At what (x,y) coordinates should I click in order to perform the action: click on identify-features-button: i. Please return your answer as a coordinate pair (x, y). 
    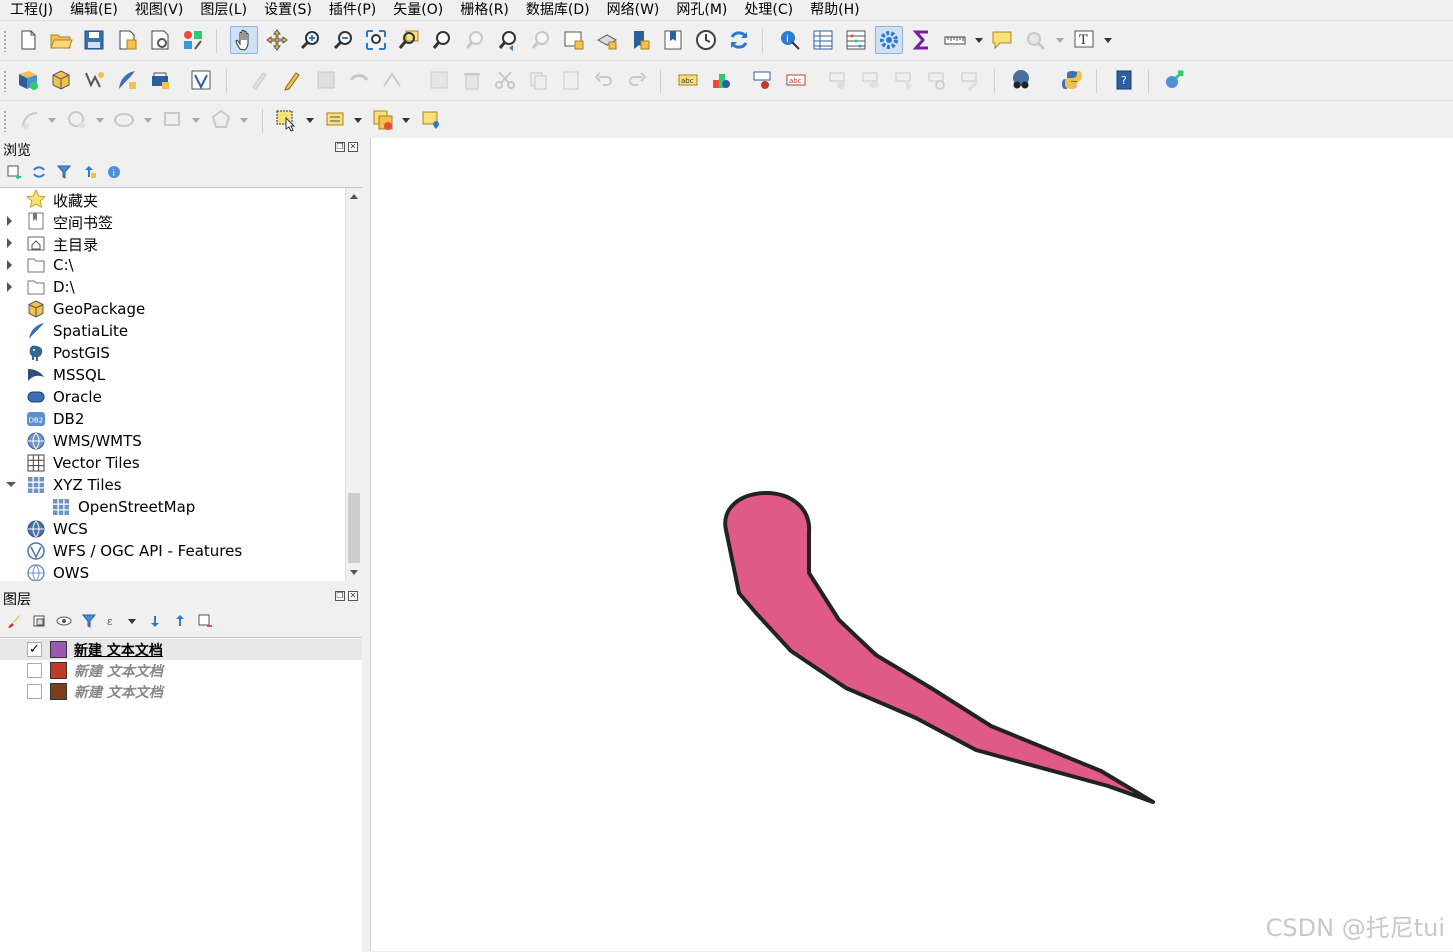
    Looking at the image, I should click on (790, 40).